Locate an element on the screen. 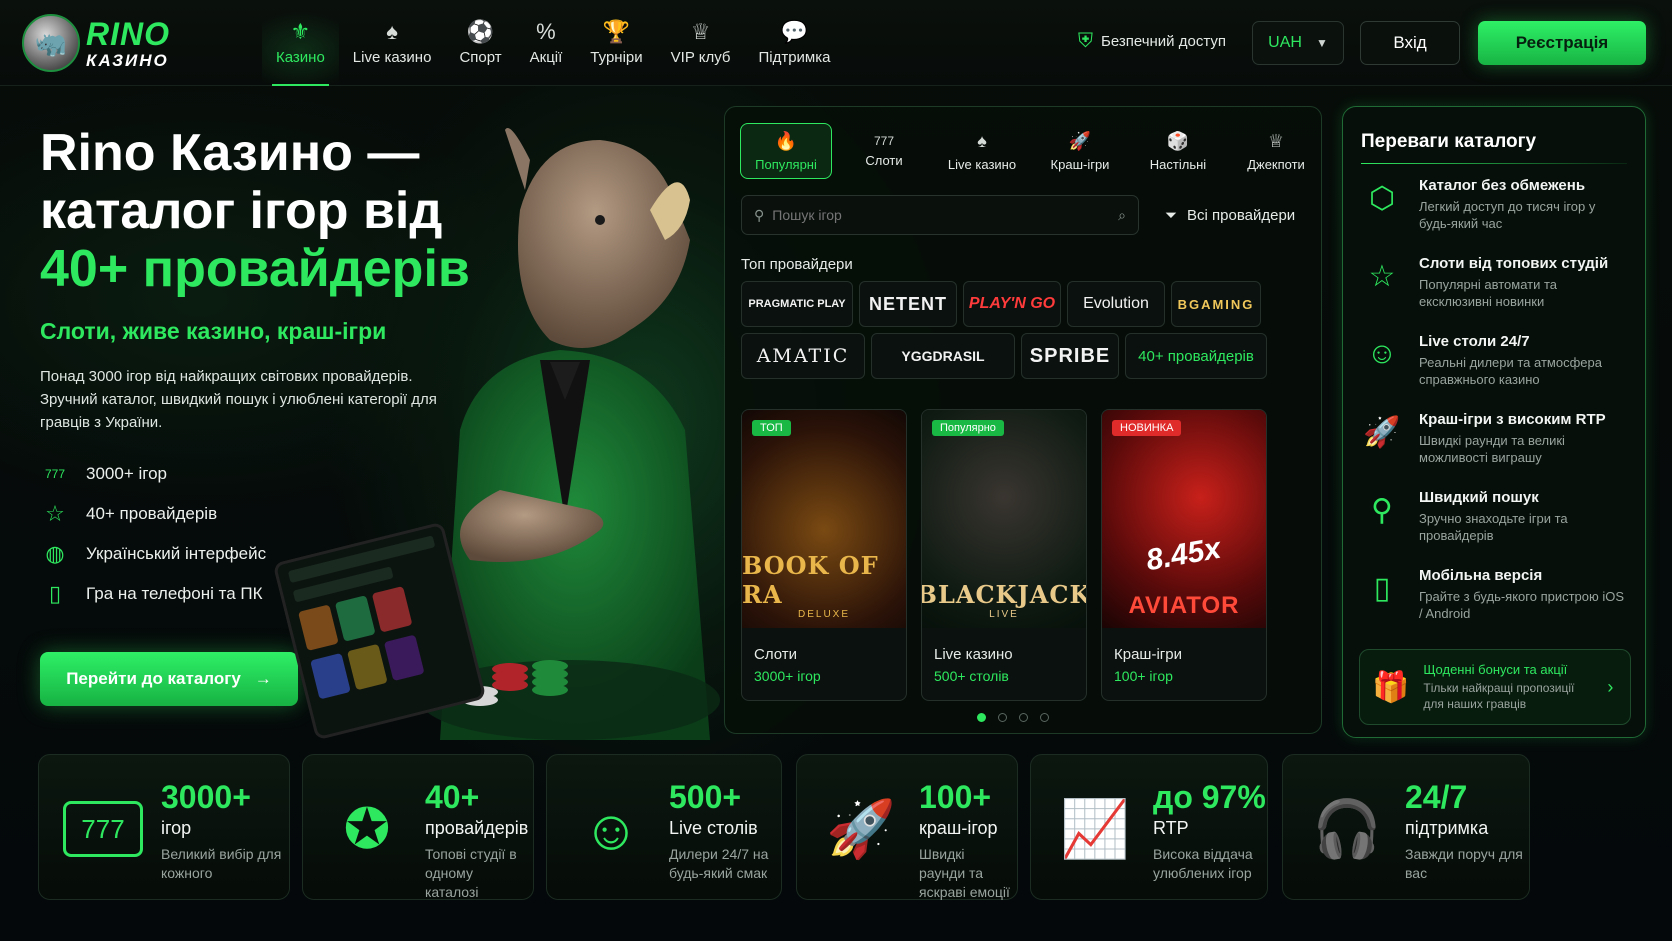  nav-icon: ♕ is located at coordinates (700, 31).